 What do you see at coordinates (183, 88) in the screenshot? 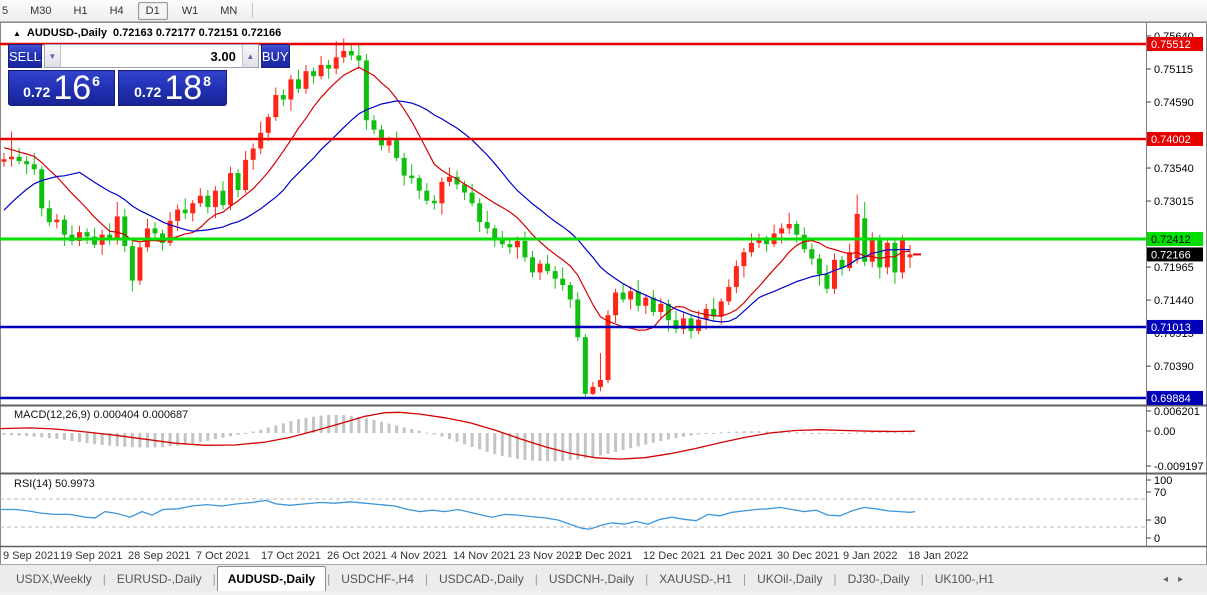
I see `buy-price-big: 18` at bounding box center [183, 88].